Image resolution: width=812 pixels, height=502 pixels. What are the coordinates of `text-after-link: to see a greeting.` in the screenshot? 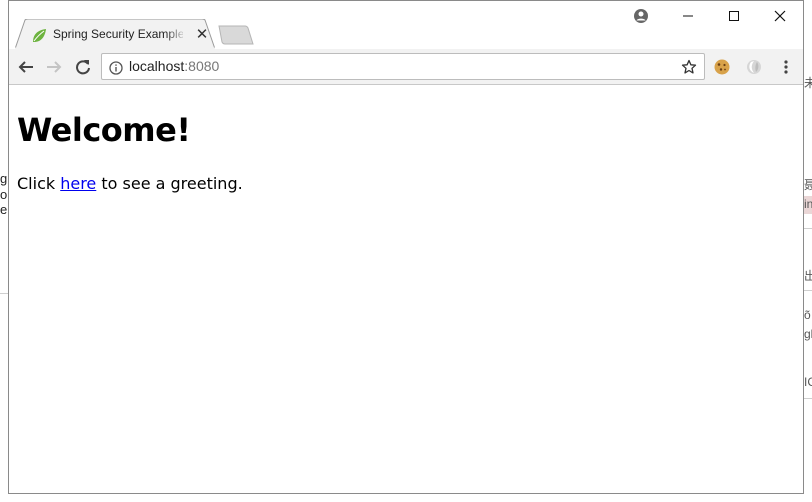 It's located at (169, 183).